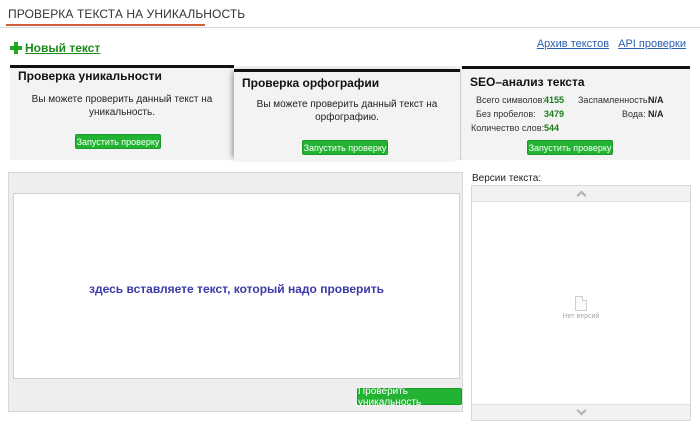 The width and height of the screenshot is (700, 422). Describe the element at coordinates (507, 178) in the screenshot. I see `versions-label: Версии текста:` at that location.